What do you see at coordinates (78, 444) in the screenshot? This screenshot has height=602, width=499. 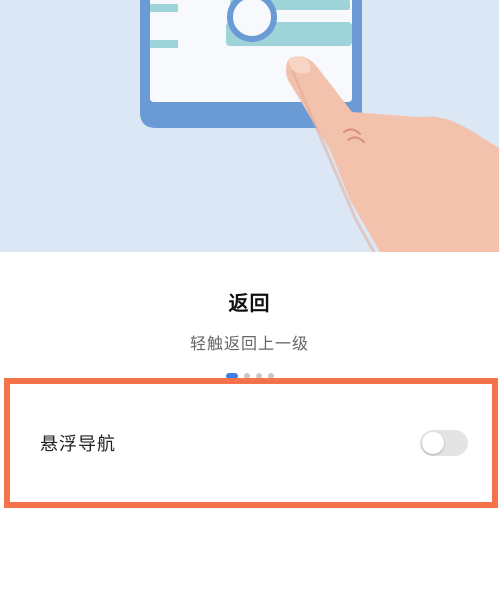 I see `floating-navigation-label: 悬浮导航` at bounding box center [78, 444].